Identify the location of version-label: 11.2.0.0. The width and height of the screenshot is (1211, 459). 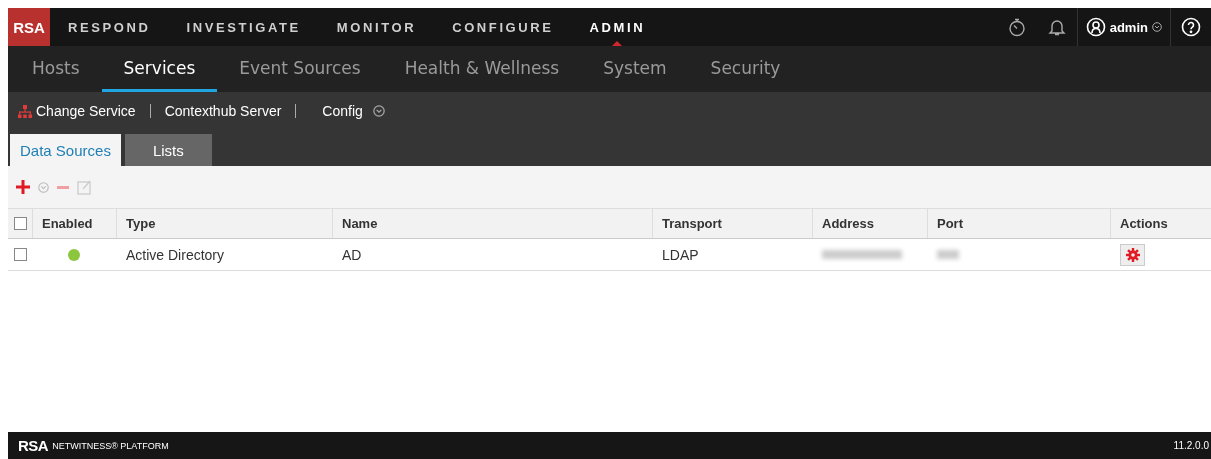
(1191, 445).